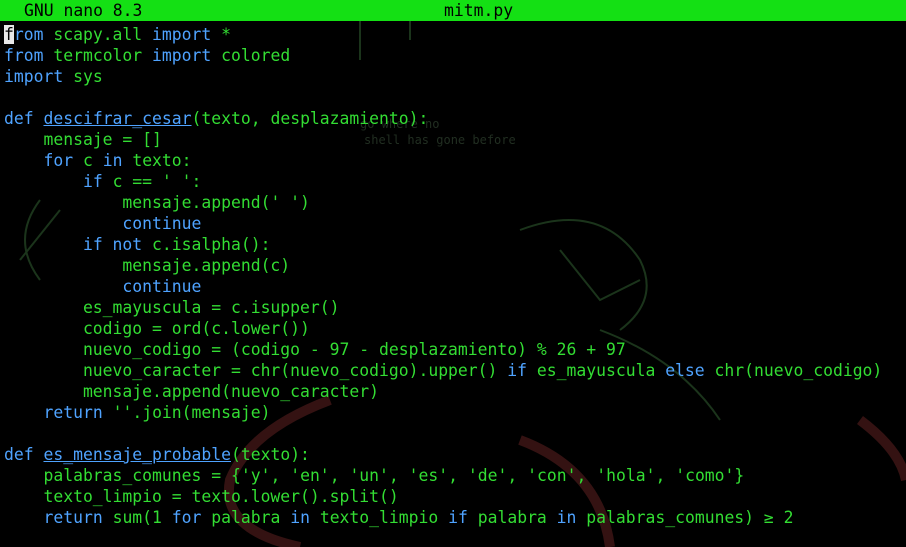 This screenshot has width=906, height=547. Describe the element at coordinates (201, 412) in the screenshot. I see `code-token: .join(mensaje)` at that location.